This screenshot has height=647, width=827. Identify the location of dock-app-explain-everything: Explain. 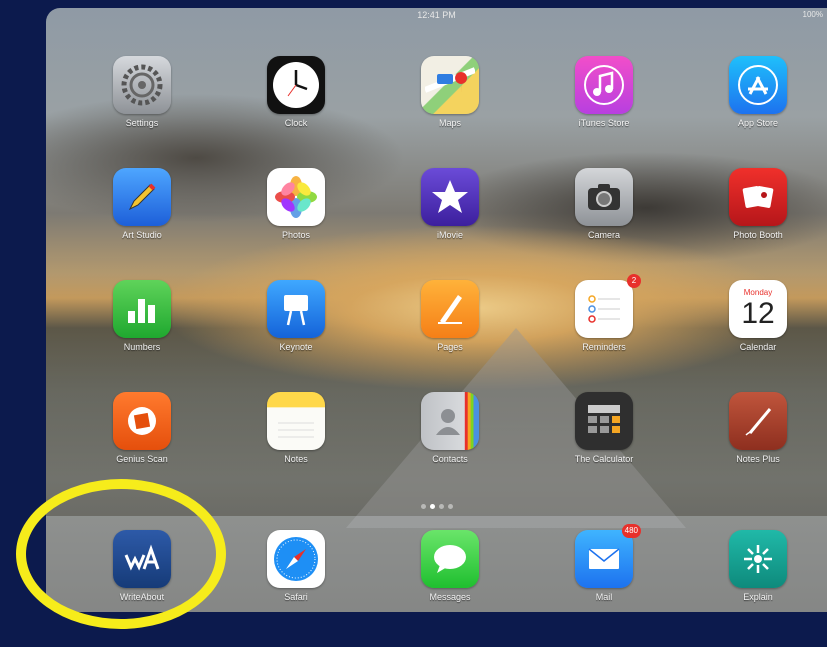
(758, 566).